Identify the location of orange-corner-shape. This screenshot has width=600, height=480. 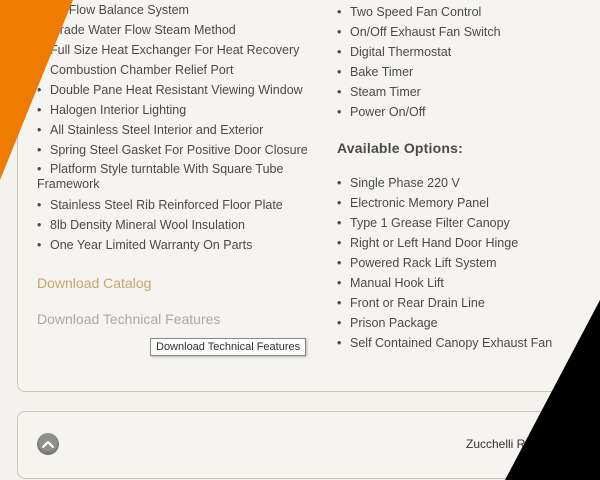
(36, 90).